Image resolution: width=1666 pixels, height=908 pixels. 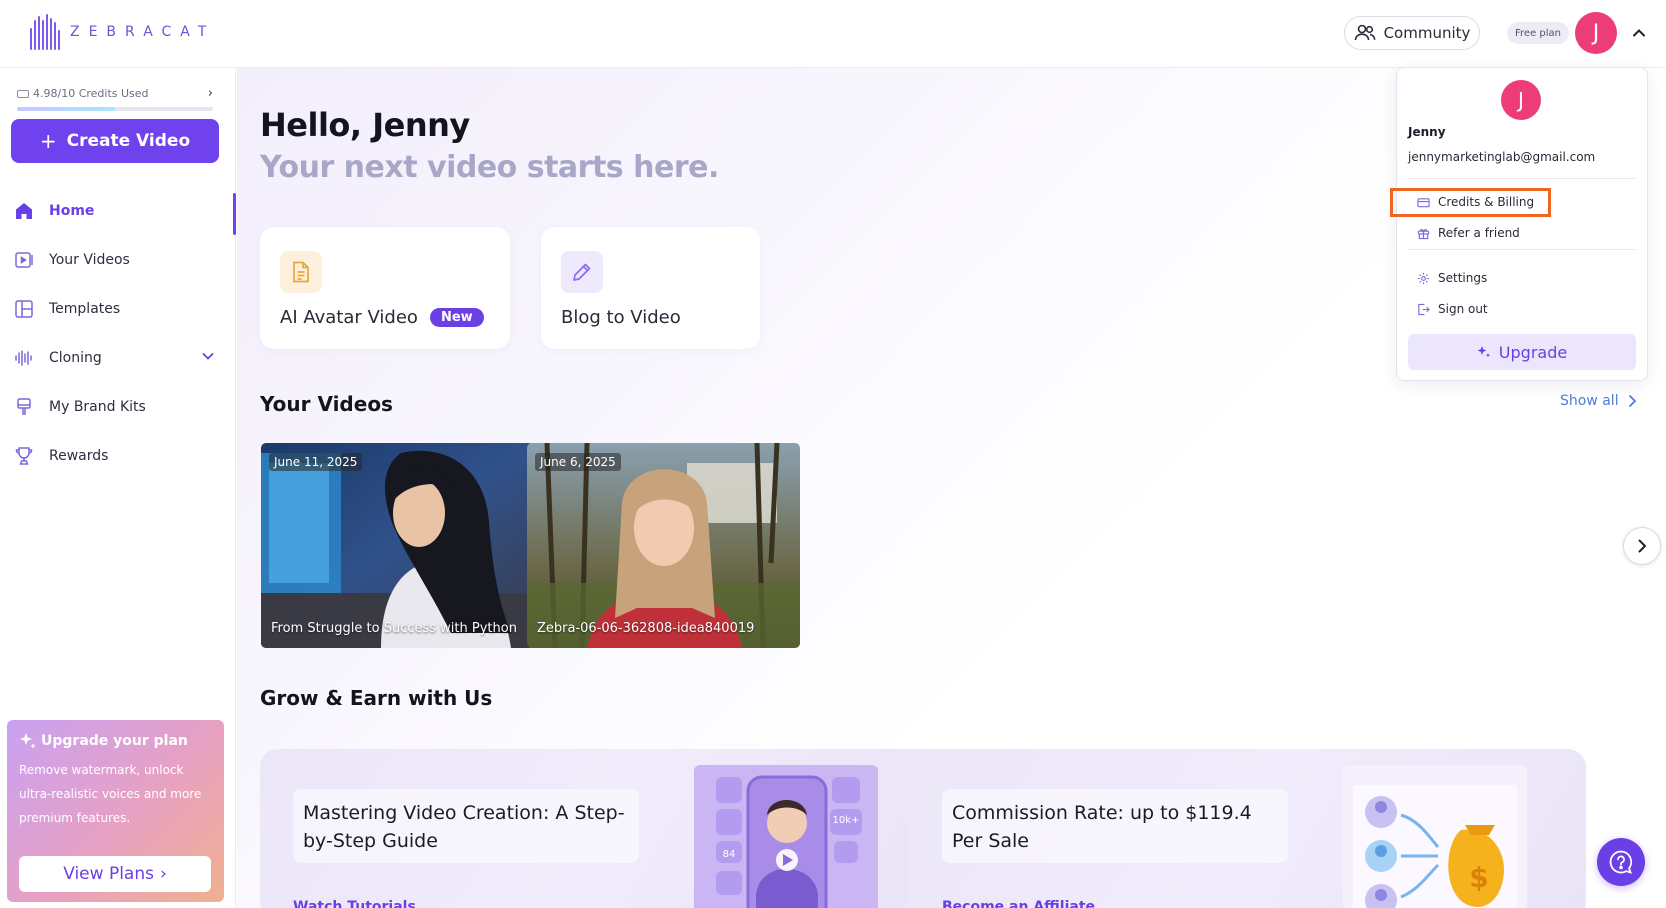 I want to click on plan-badge: Free plan, so click(x=1538, y=33).